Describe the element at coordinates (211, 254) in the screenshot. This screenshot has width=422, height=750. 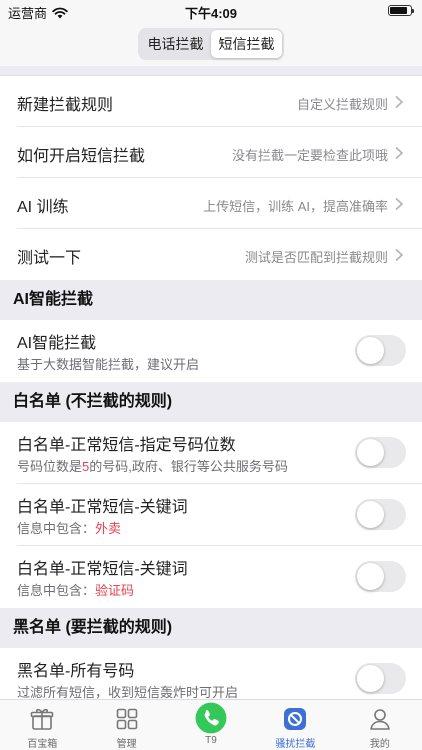
I see `test-rule-row: 测试一下 测试是否匹配到拦截规则` at that location.